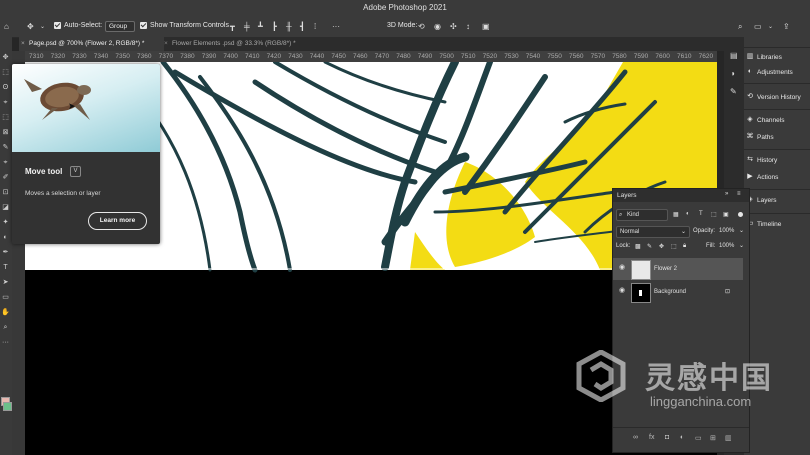  Describe the element at coordinates (5, 312) in the screenshot. I see `tool-icon: ✋` at that location.